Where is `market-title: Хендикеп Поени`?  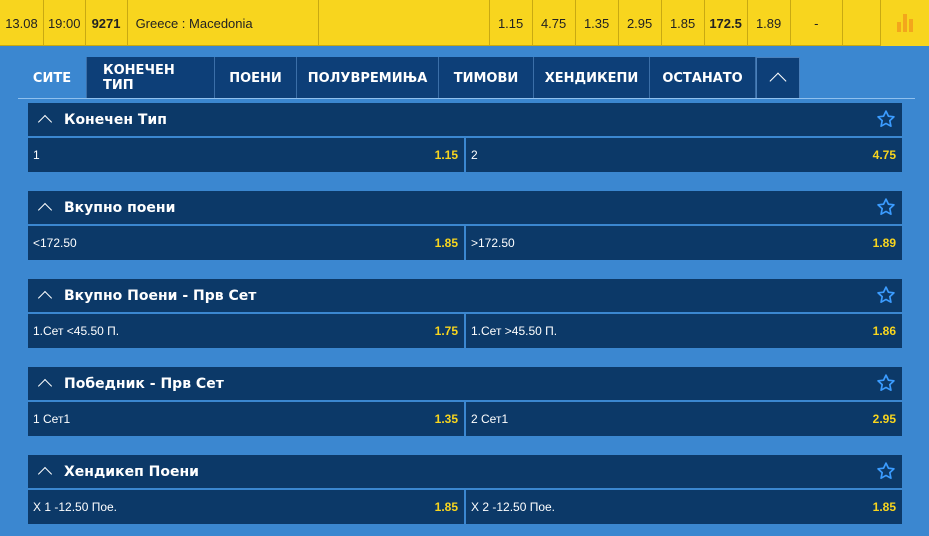 market-title: Хендикеп Поени is located at coordinates (131, 471).